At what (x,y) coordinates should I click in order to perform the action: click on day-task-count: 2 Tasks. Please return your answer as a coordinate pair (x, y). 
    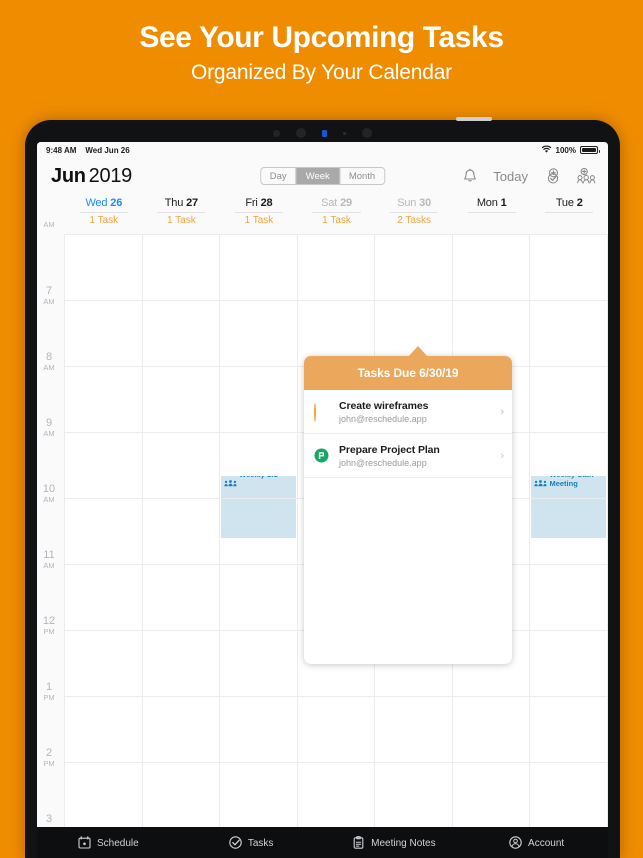
    Looking at the image, I should click on (414, 220).